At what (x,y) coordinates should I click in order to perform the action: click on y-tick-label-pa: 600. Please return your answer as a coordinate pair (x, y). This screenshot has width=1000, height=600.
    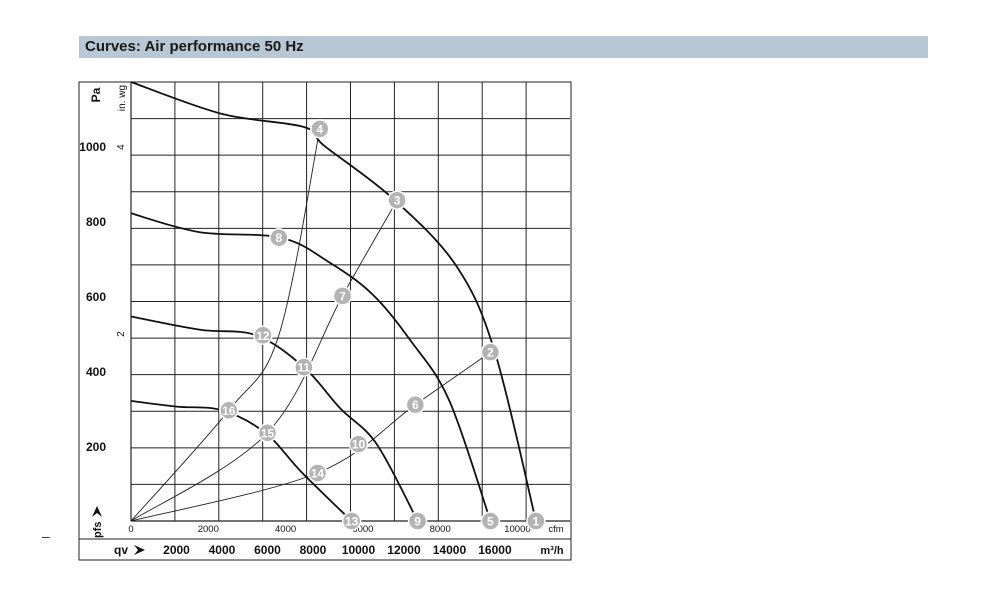
    Looking at the image, I should click on (96, 297).